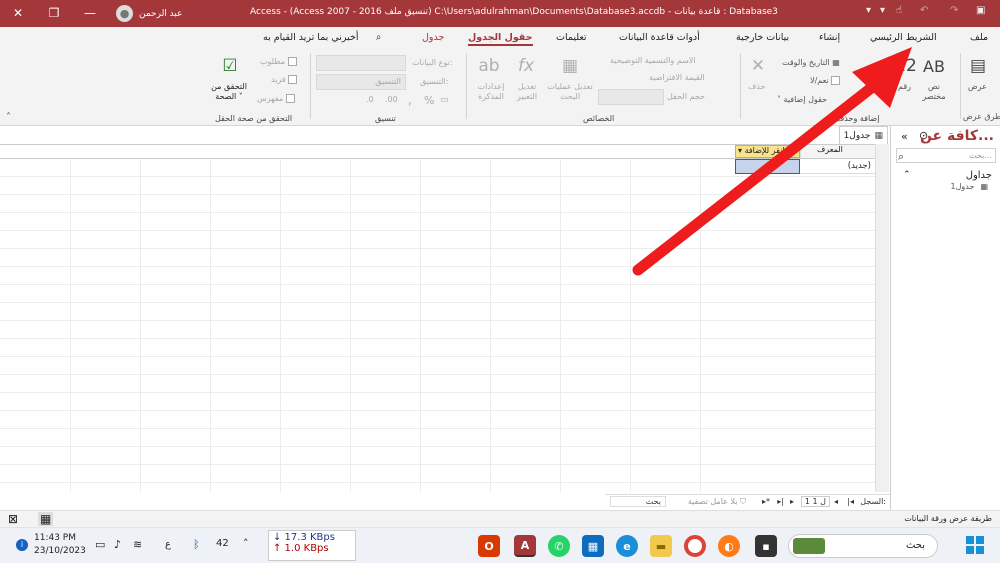  What do you see at coordinates (907, 175) in the screenshot?
I see `collapse-section-icon: ⌃` at bounding box center [907, 175].